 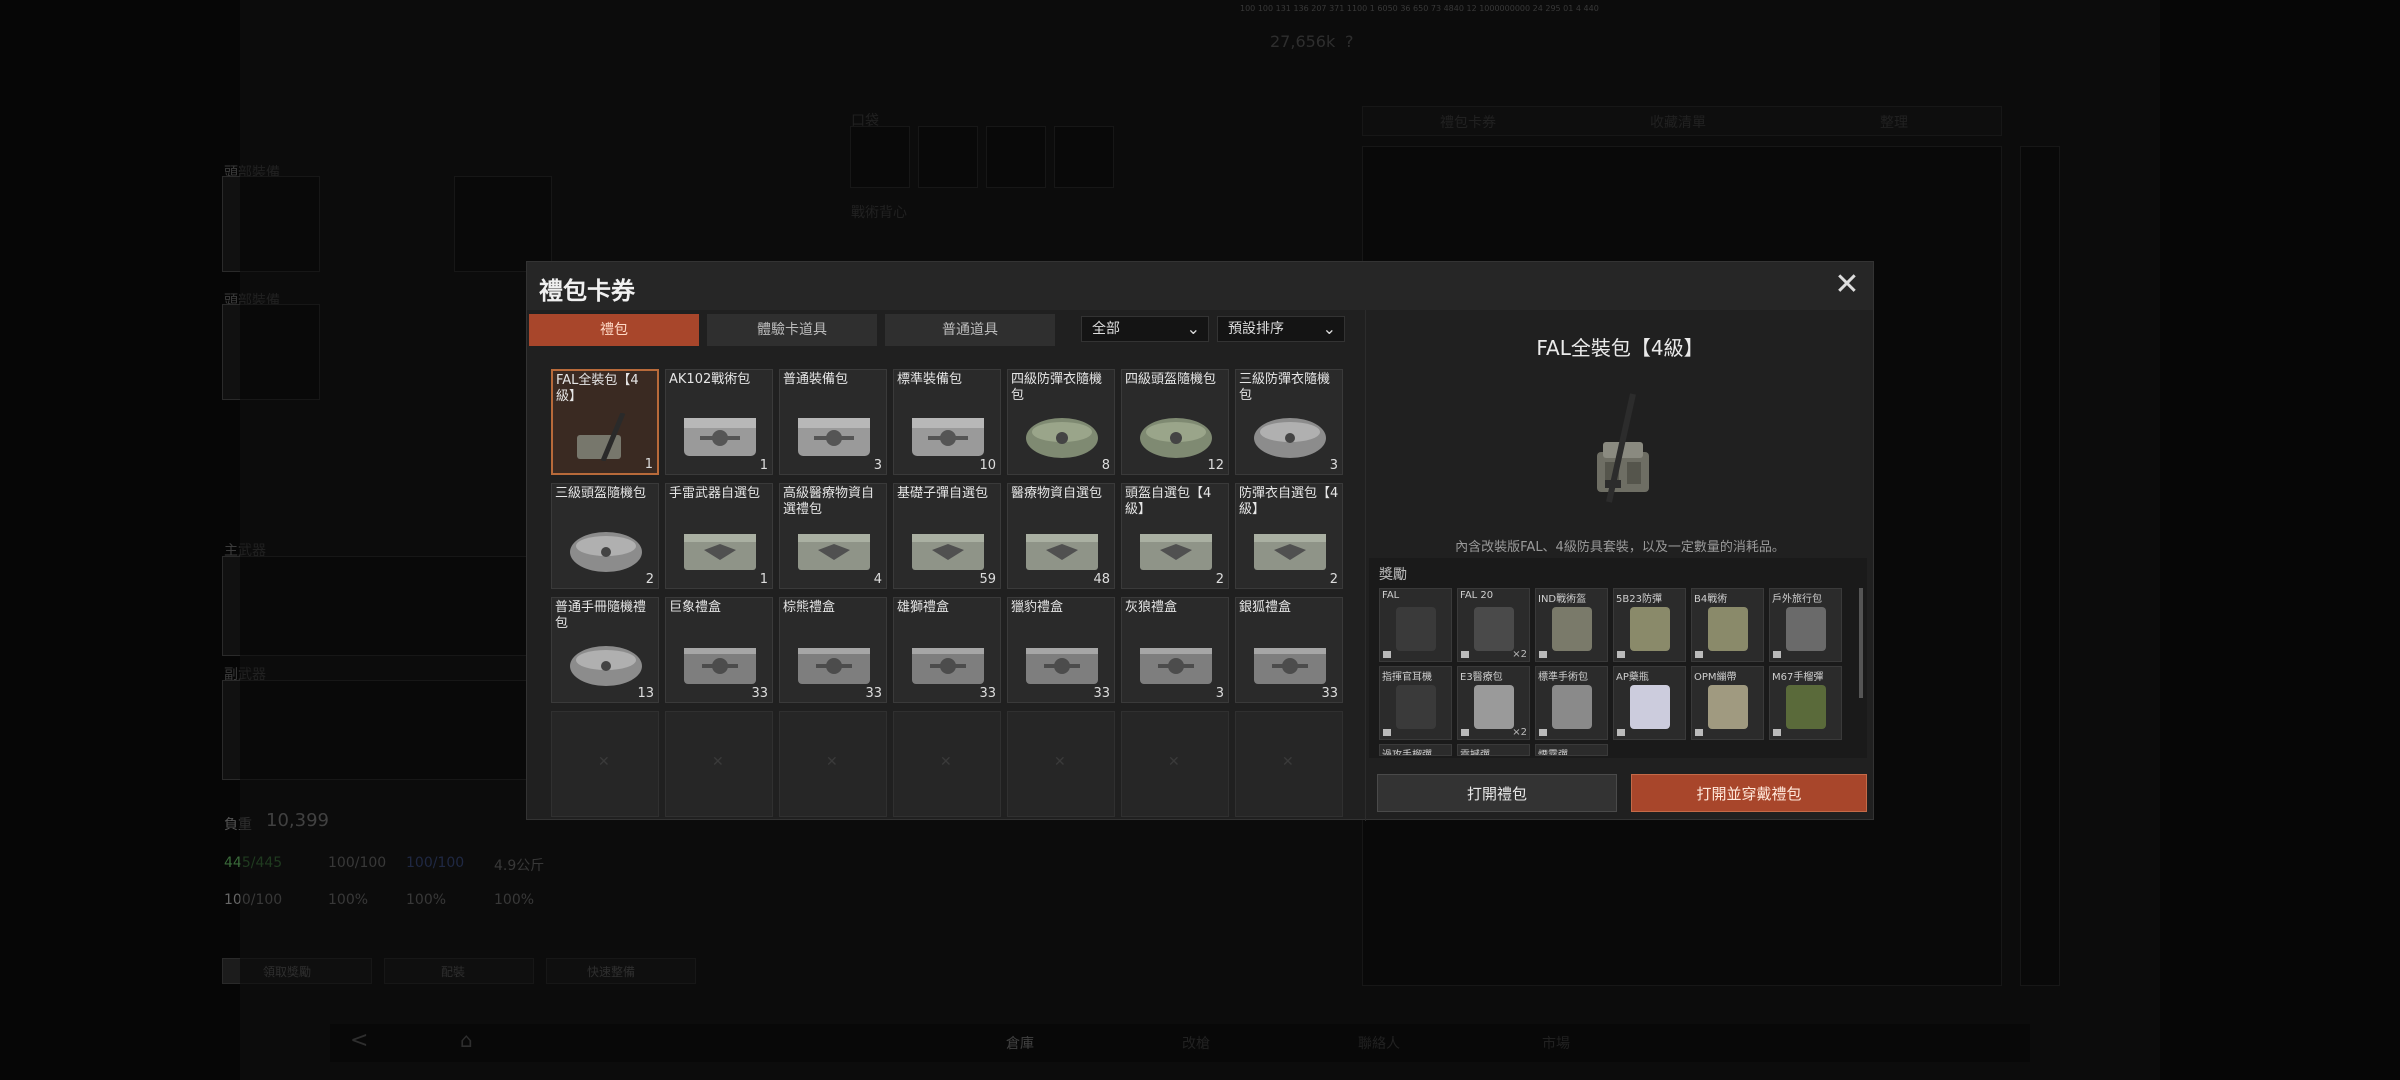 I want to click on gift-item-name: 手雷武器自選包, so click(x=715, y=493).